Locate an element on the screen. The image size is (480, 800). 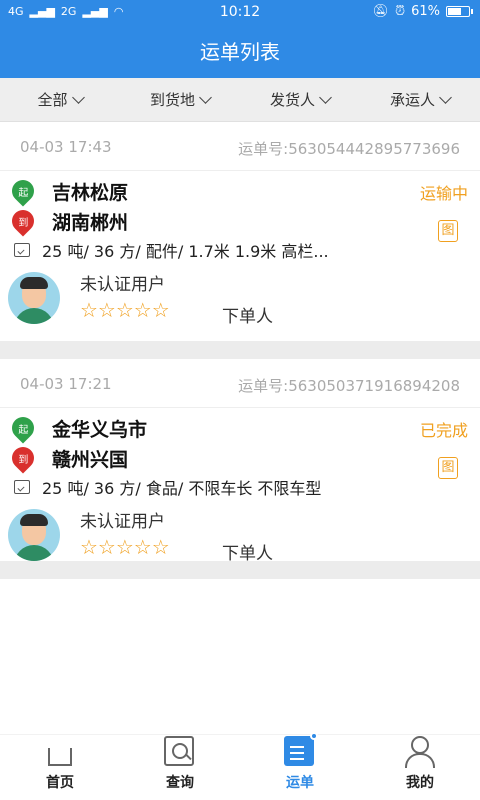
battery-icon is located at coordinates (459, 11).